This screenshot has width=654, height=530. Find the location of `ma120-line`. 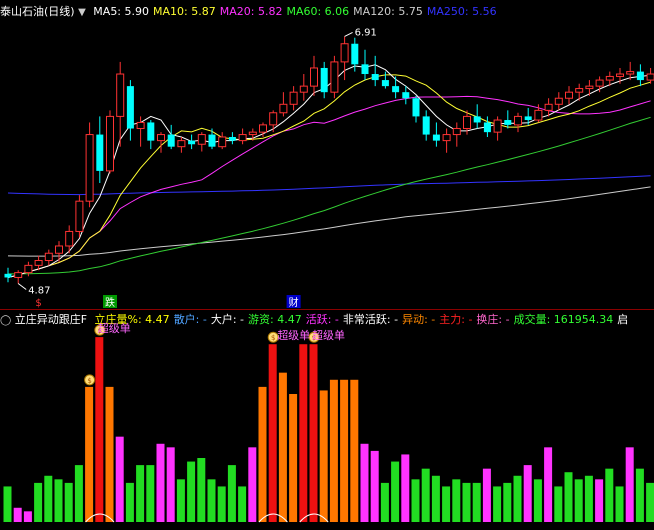

ma120-line is located at coordinates (329, 221).